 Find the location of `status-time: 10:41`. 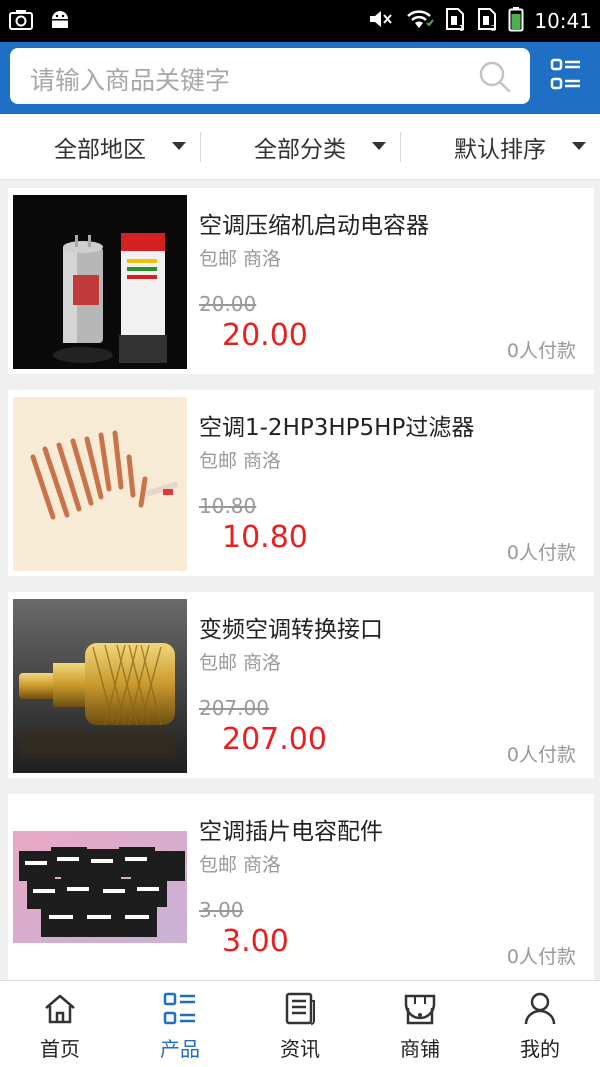

status-time: 10:41 is located at coordinates (563, 21).